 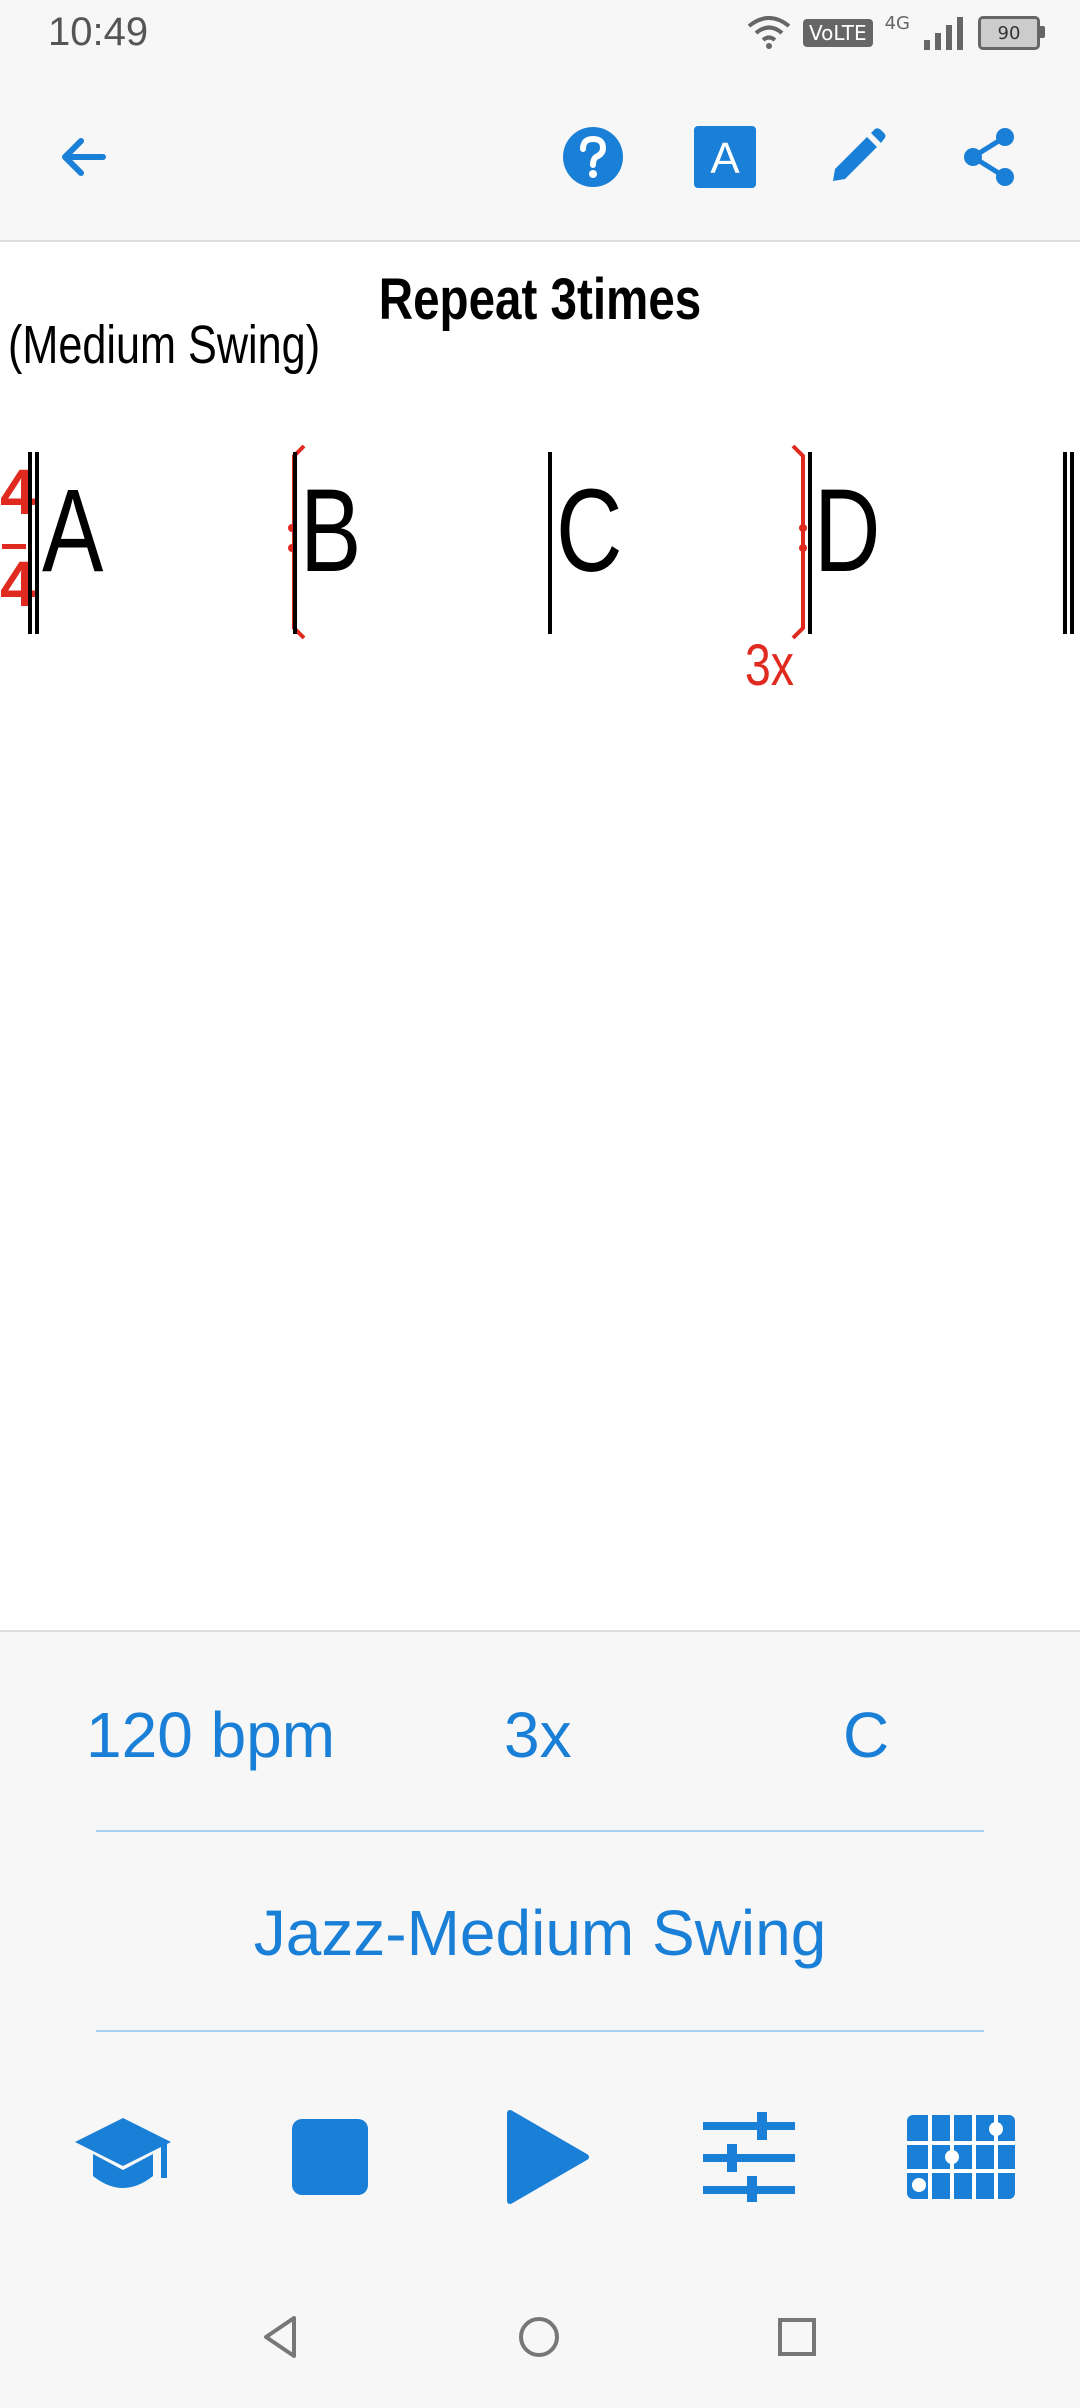 I want to click on font-icon: A, so click(x=725, y=157).